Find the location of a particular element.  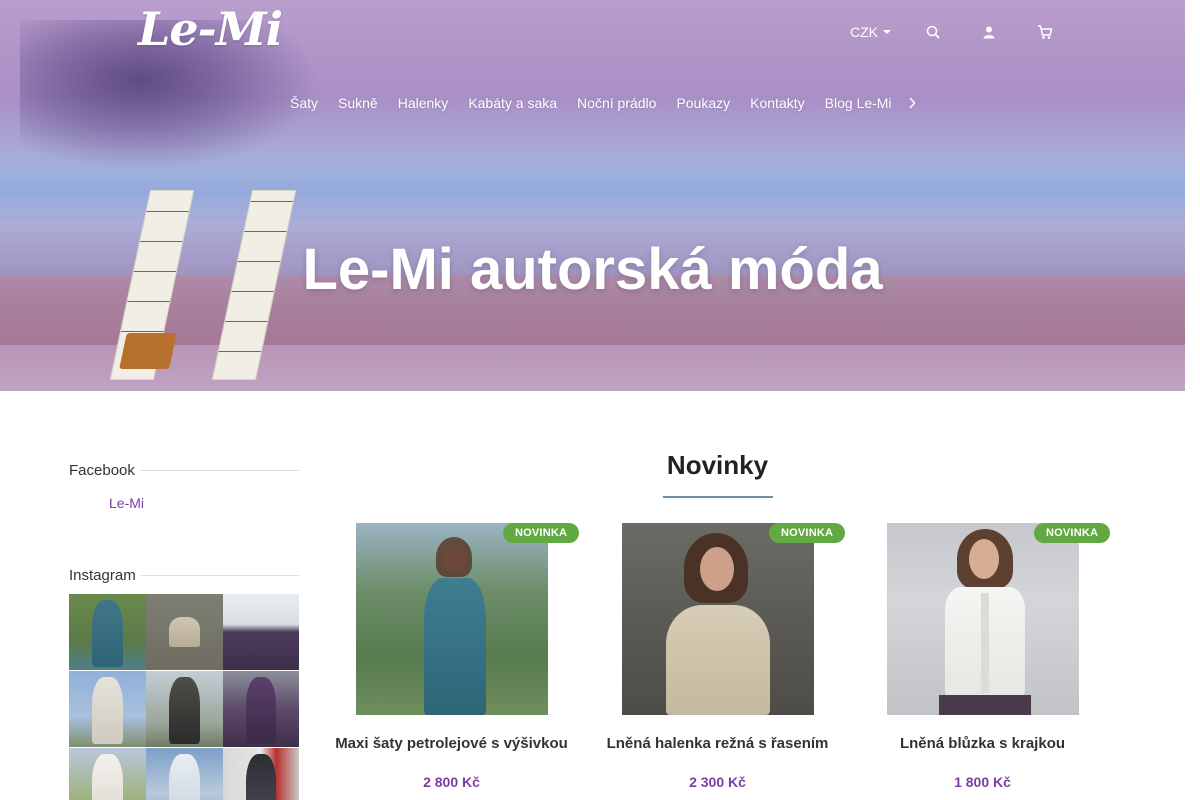

nav-item-saty: Šaty is located at coordinates (304, 103).